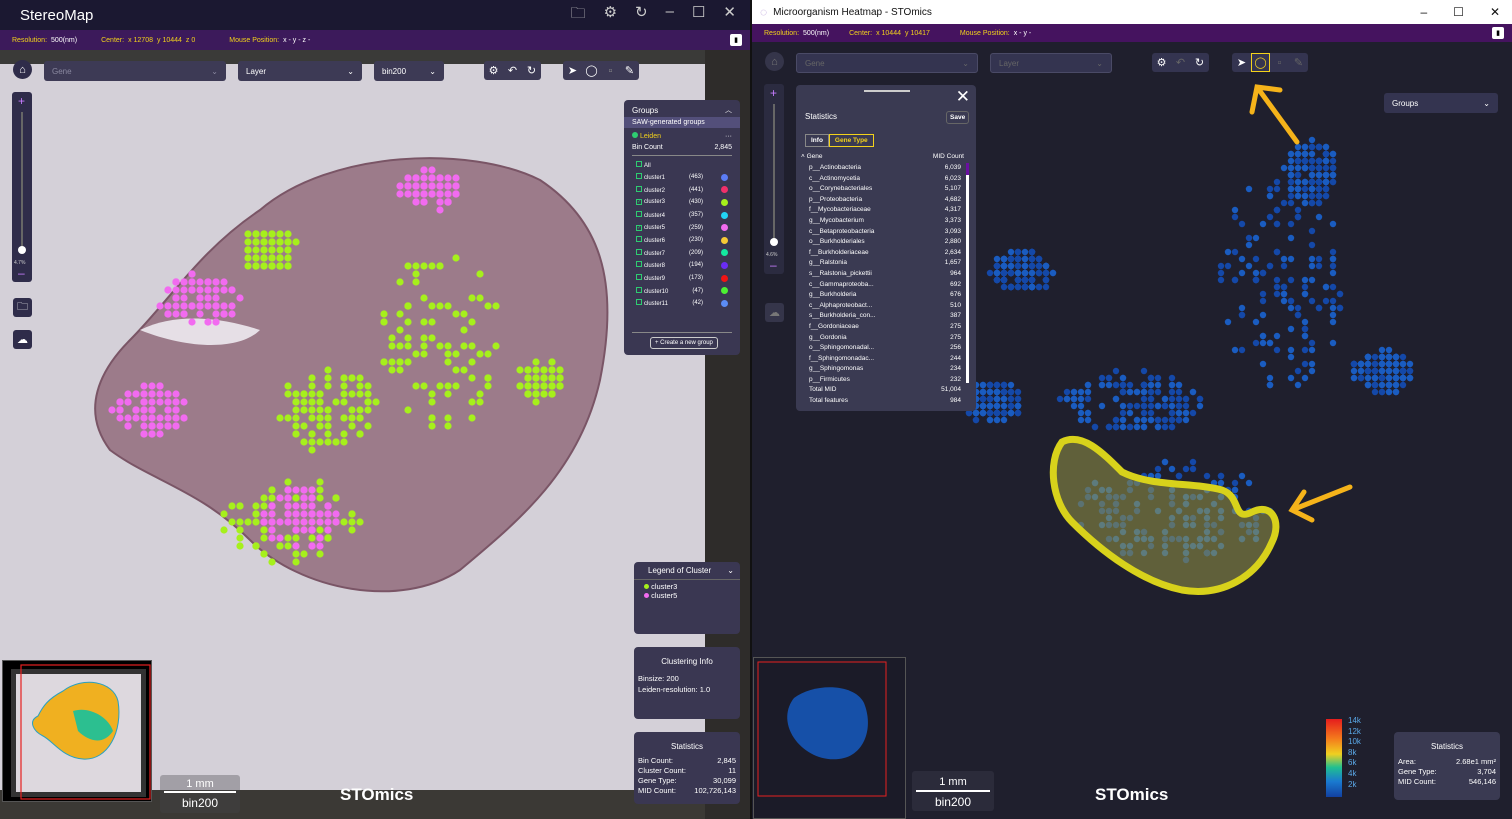 This screenshot has width=1512, height=819. Describe the element at coordinates (682, 303) in the screenshot. I see `cluster-item: cluster11 (42)` at that location.